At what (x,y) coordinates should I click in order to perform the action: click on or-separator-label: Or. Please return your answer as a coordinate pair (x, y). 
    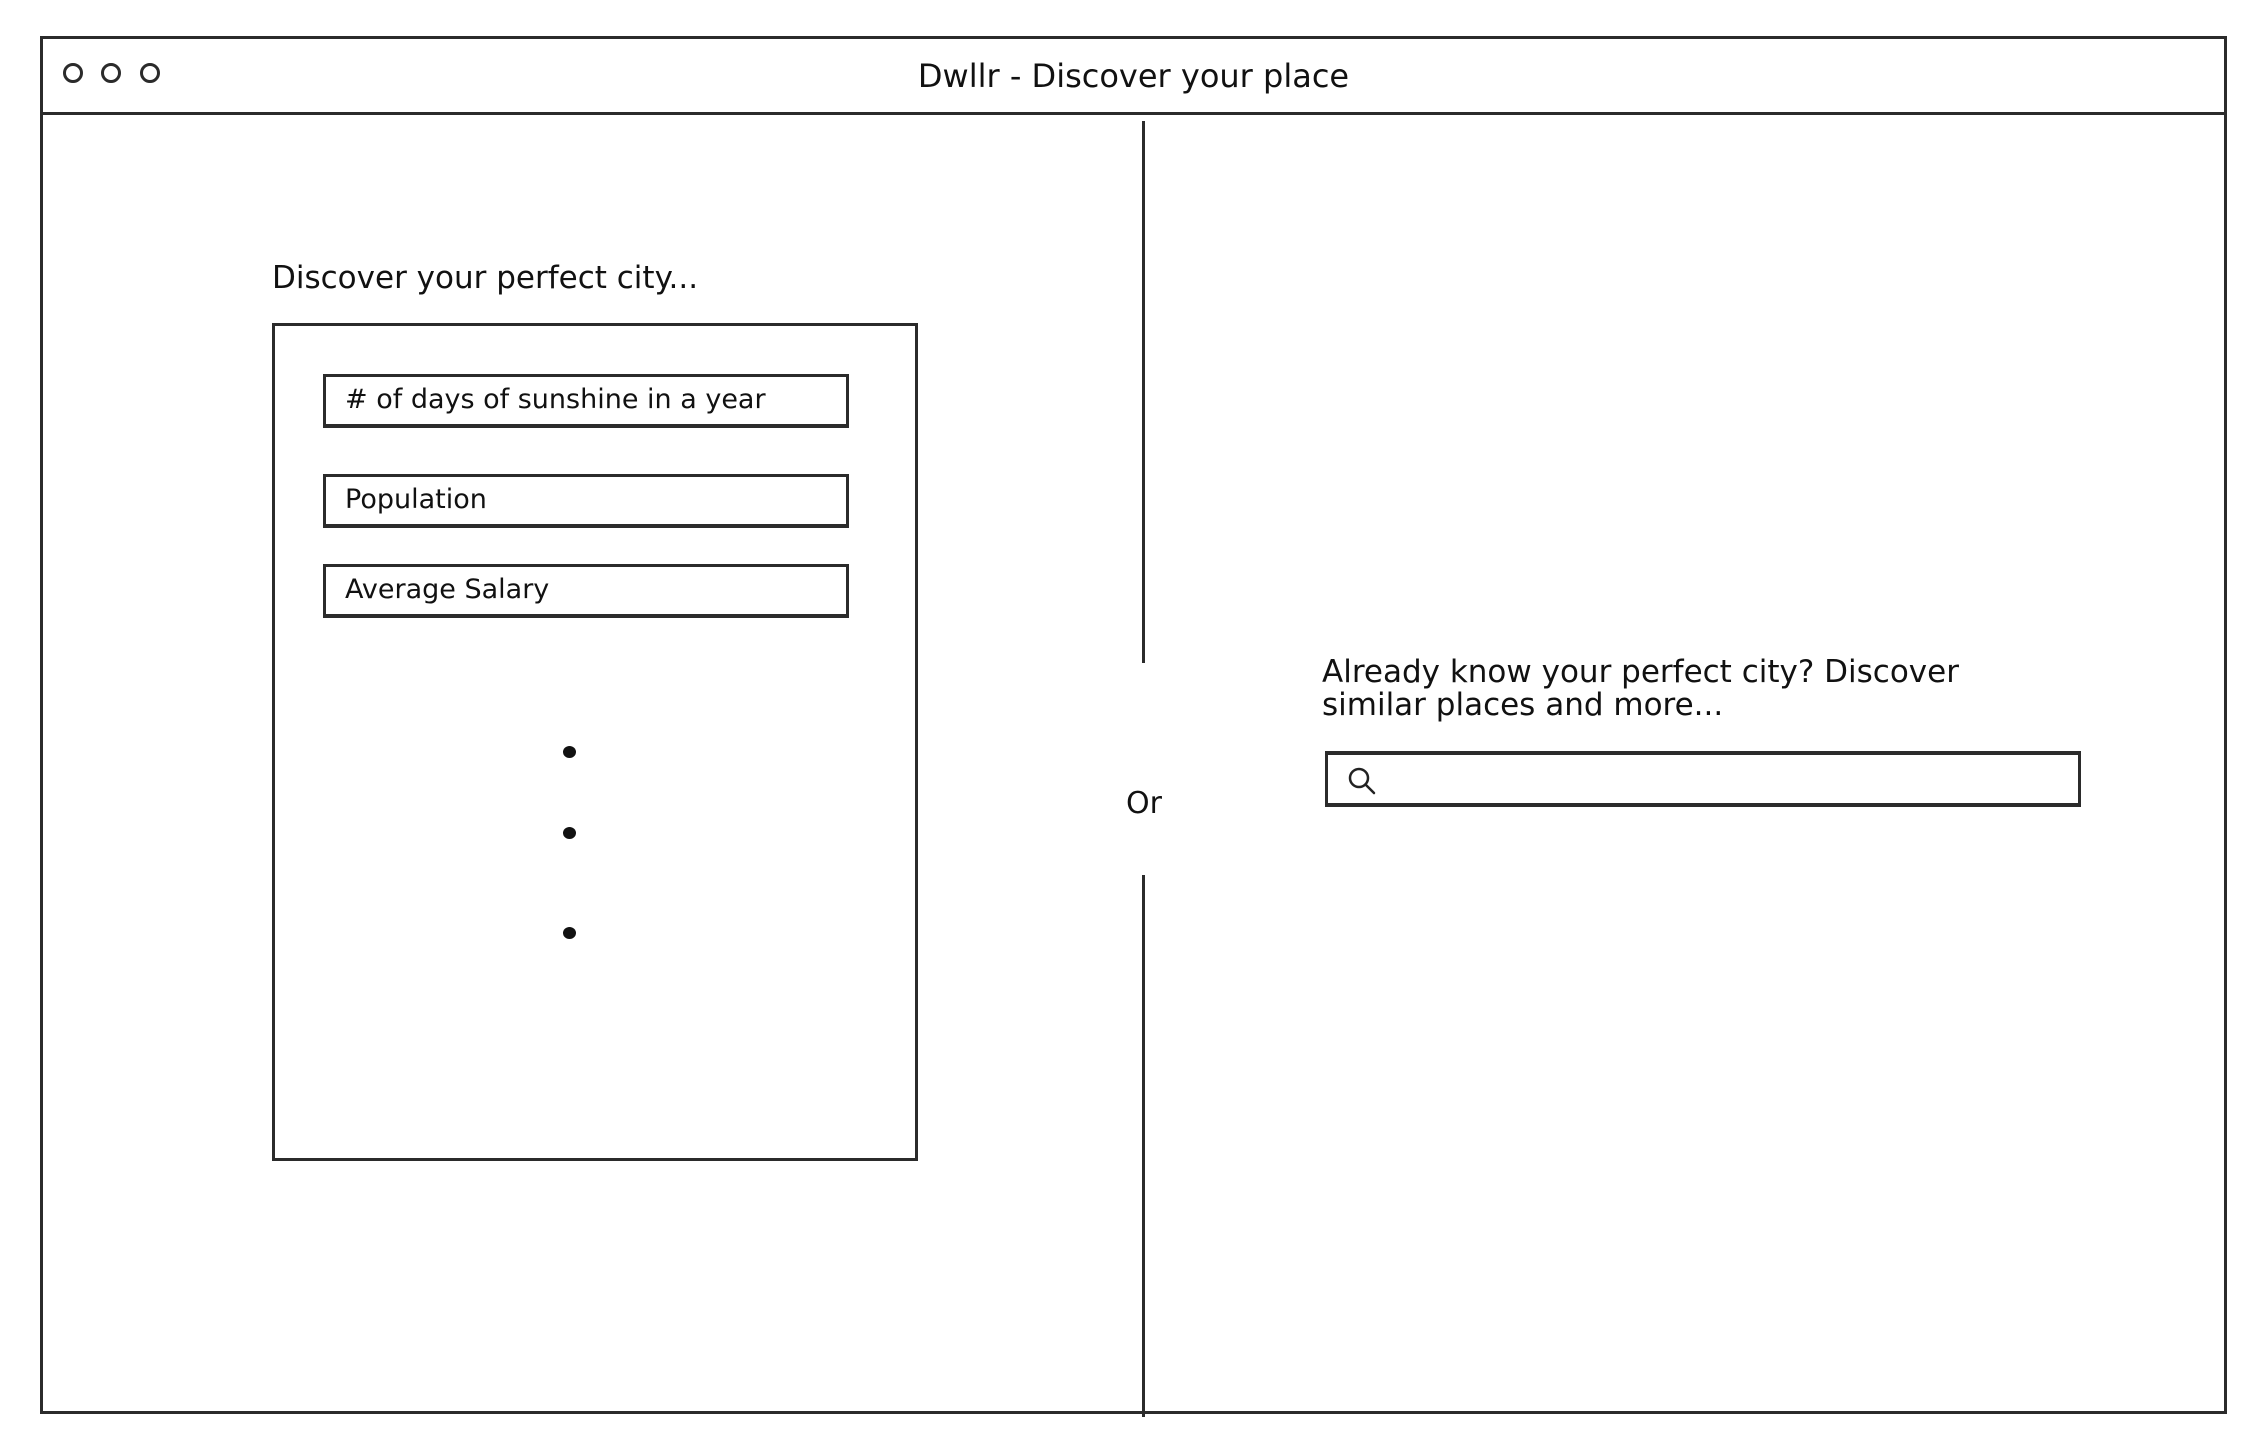
    Looking at the image, I should click on (1144, 803).